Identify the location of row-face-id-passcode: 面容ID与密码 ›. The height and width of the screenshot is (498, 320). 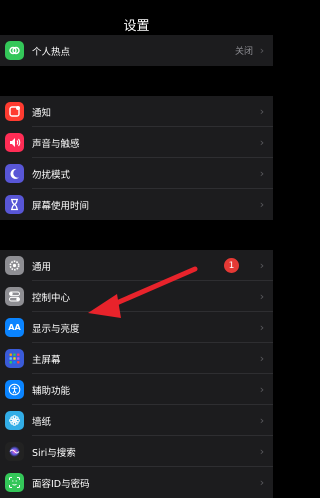
(136, 482).